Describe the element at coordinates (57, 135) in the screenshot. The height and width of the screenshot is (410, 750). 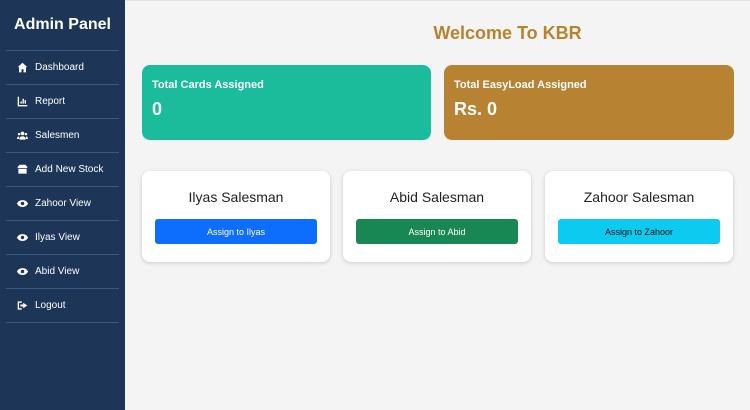
I see `sidebar-item-label: Salesmen` at that location.